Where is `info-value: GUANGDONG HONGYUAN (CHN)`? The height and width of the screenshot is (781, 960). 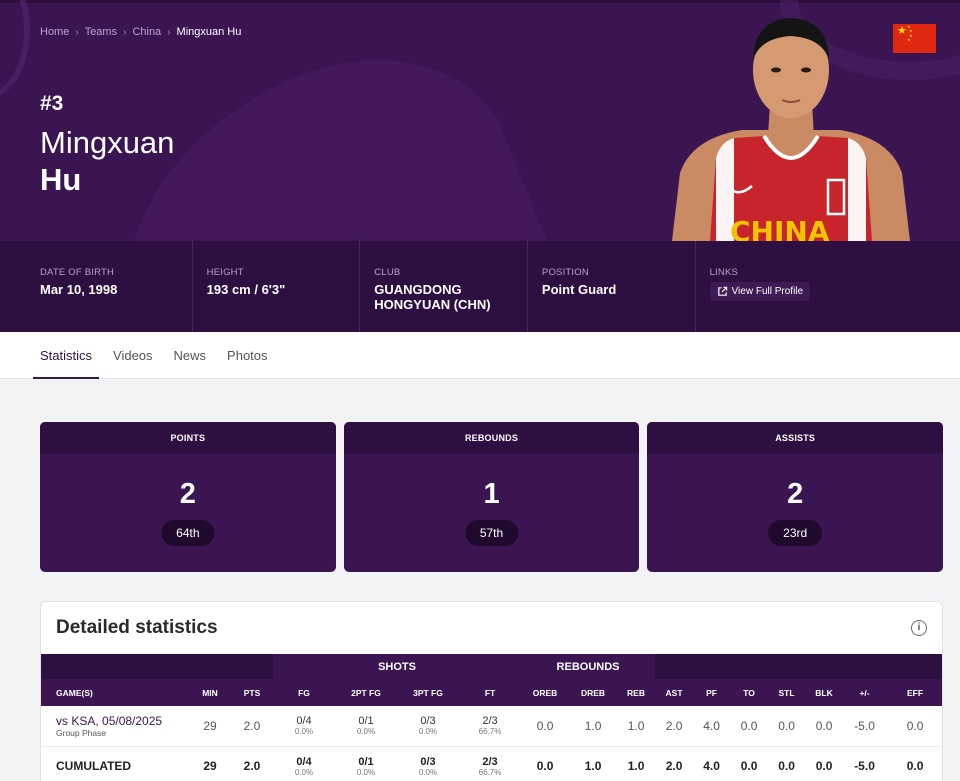
info-value: GUANGDONG HONGYUAN (CHN) is located at coordinates (432, 297).